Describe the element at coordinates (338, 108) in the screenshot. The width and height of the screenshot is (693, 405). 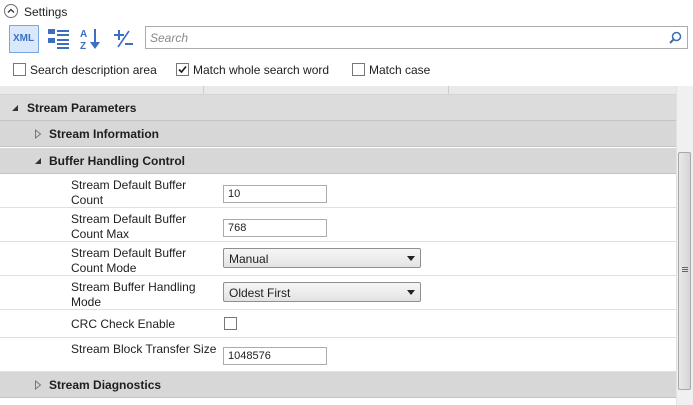
I see `category-stream-parameters: Stream Parameters` at that location.